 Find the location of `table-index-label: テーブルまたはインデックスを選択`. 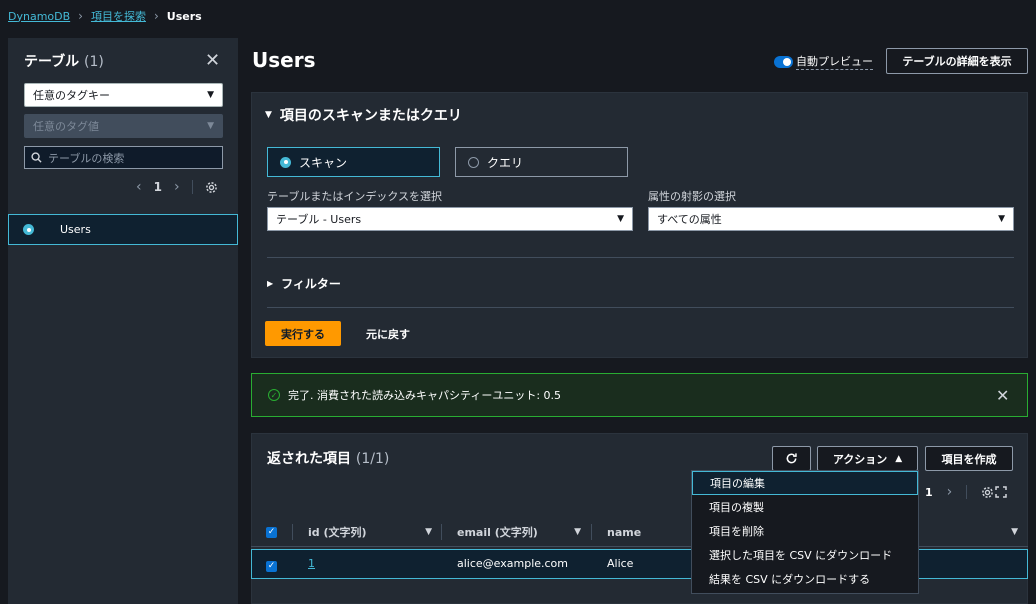

table-index-label: テーブルまたはインデックスを選択 is located at coordinates (355, 196).